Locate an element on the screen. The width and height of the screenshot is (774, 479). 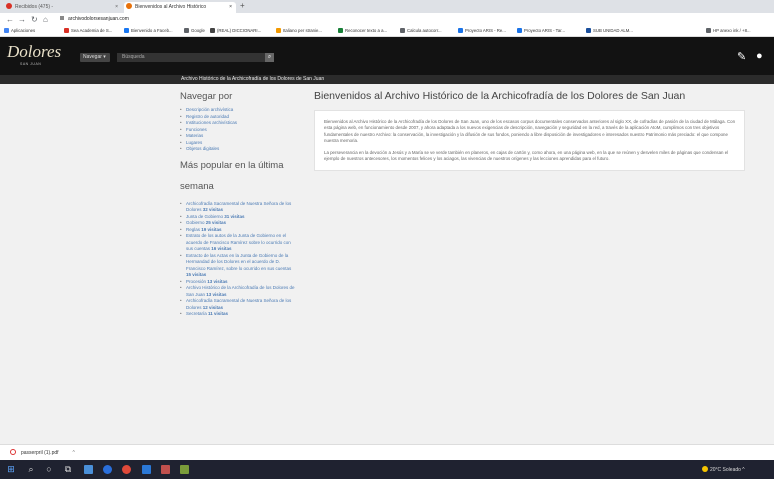
task-view-icon: ⧉ is located at coordinates (68, 469).